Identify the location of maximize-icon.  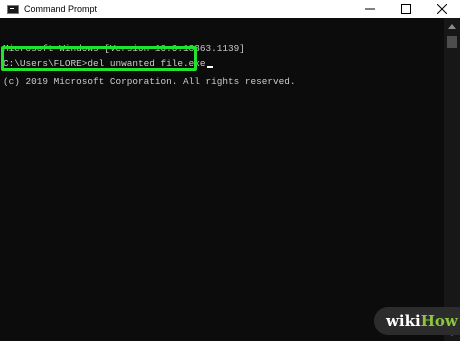
(406, 9).